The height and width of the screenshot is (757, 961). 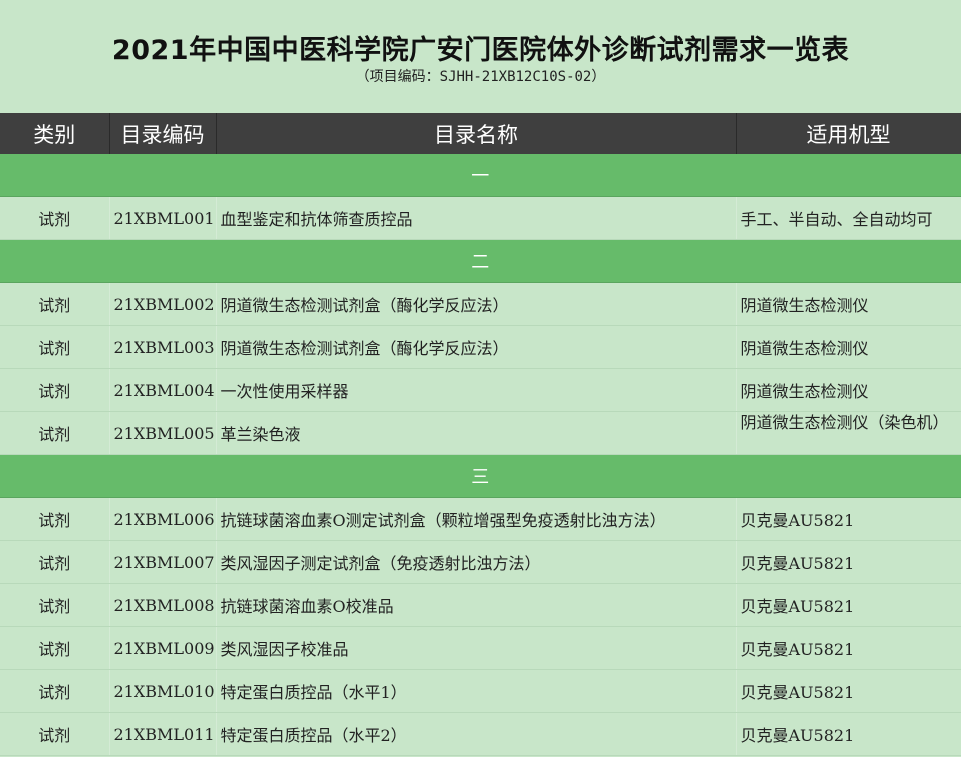 I want to click on cell-name: 一次性使用采样器, so click(x=476, y=390).